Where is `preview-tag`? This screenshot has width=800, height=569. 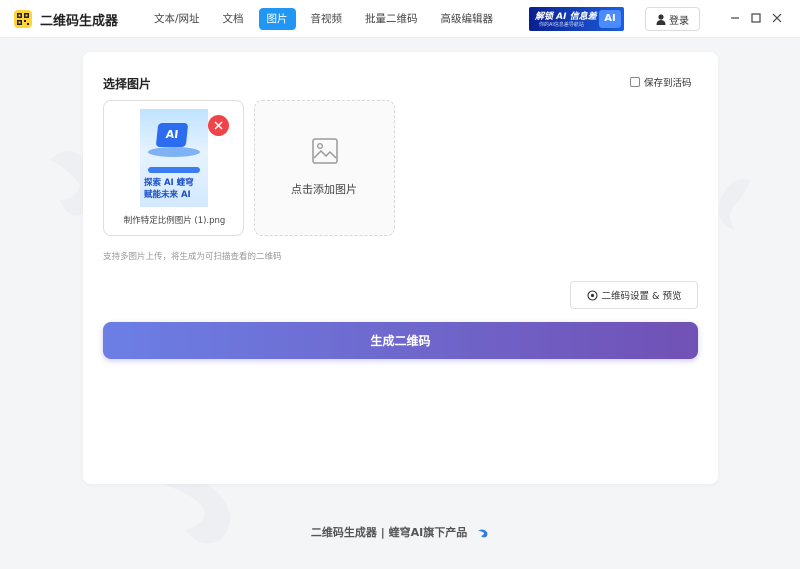
preview-tag is located at coordinates (174, 170).